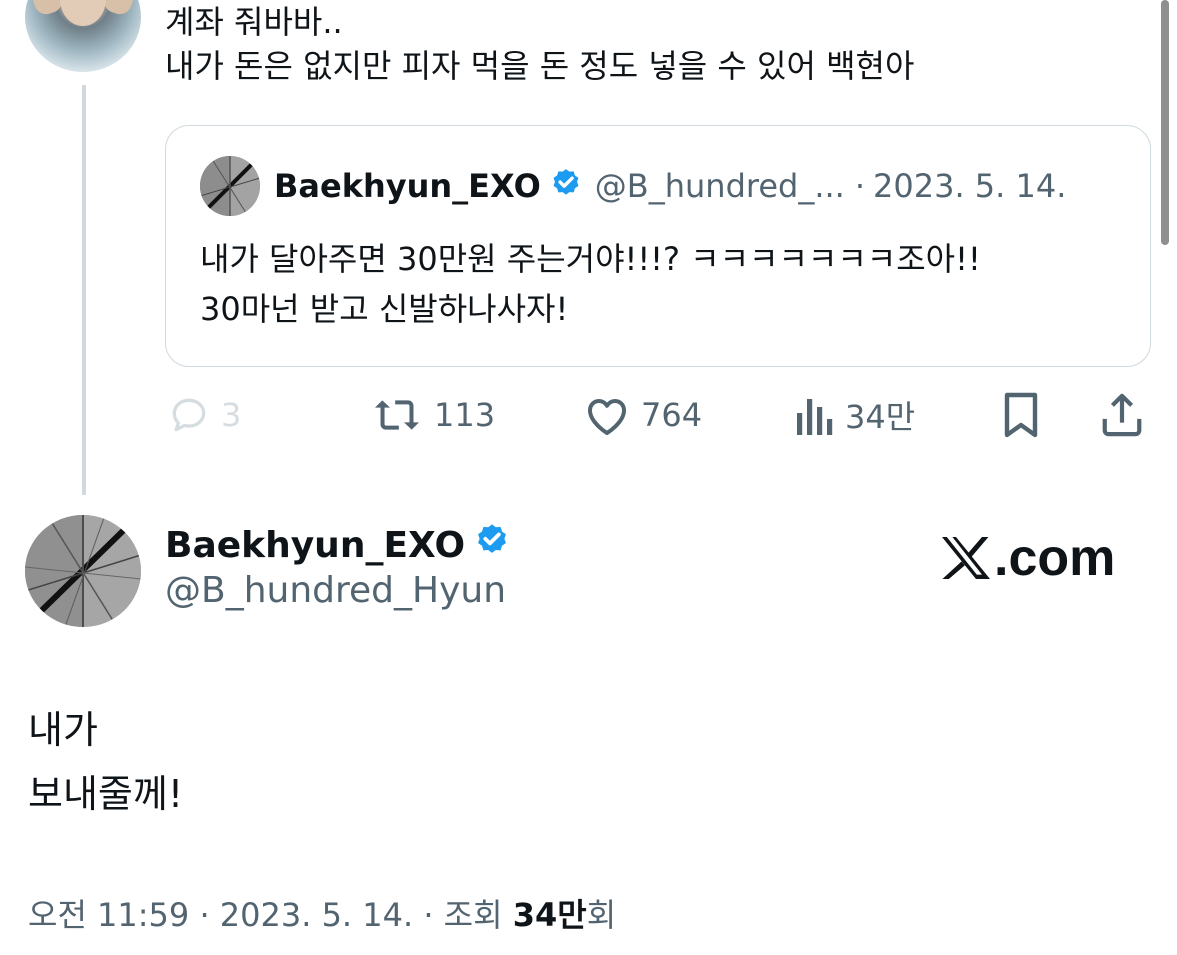 The image size is (1177, 955). I want to click on share-button, so click(1122, 415).